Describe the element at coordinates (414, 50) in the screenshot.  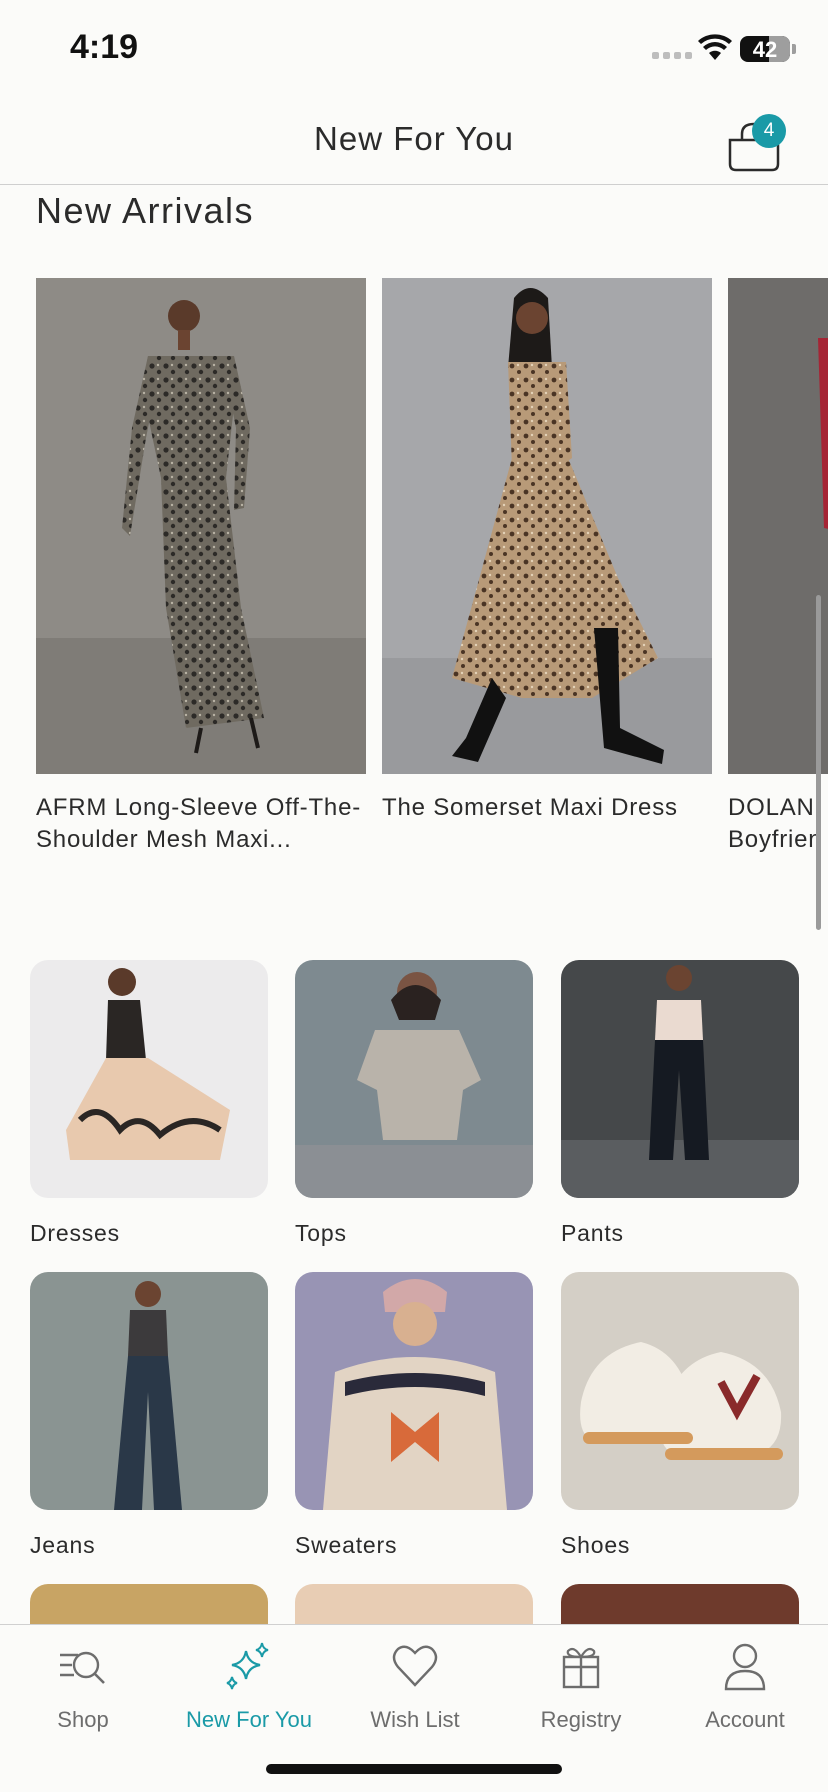
I see `status-bar: 4:19 42` at that location.